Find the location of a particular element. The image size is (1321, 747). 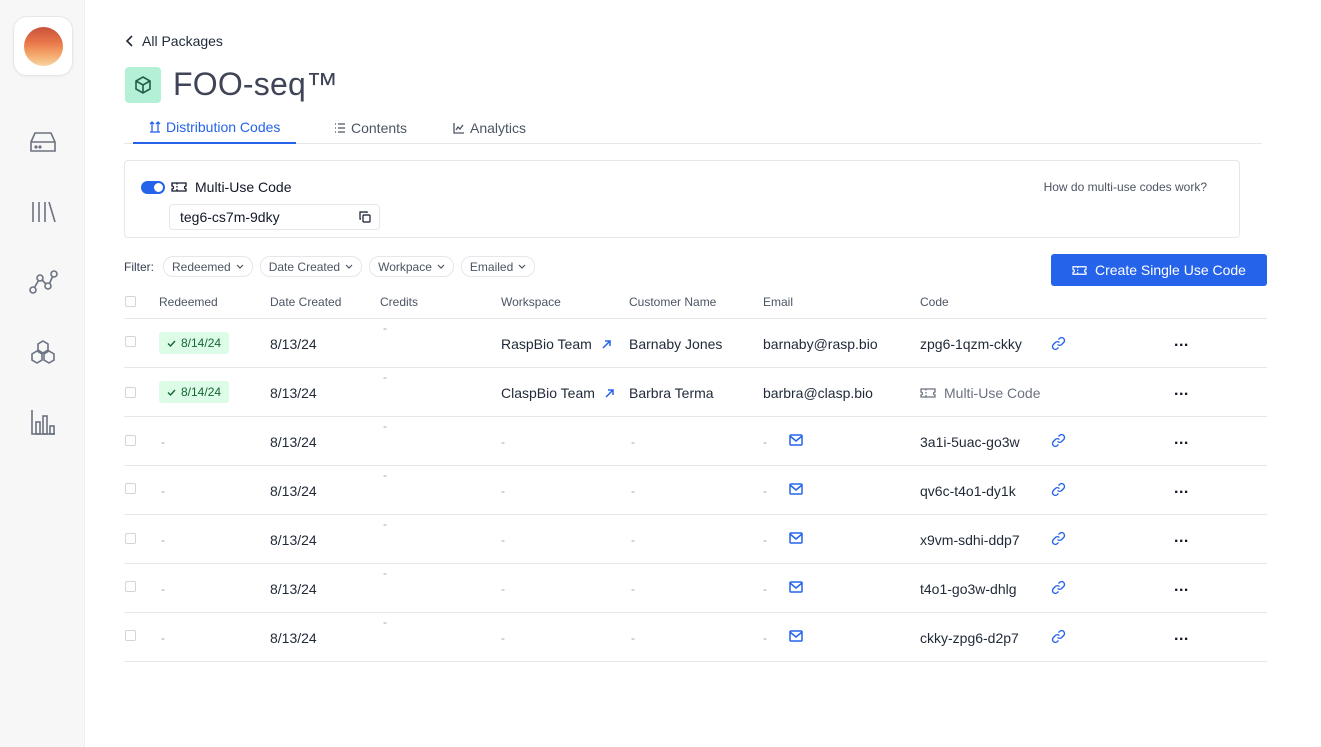

workspace-link: ClaspBio Team is located at coordinates (557, 393).